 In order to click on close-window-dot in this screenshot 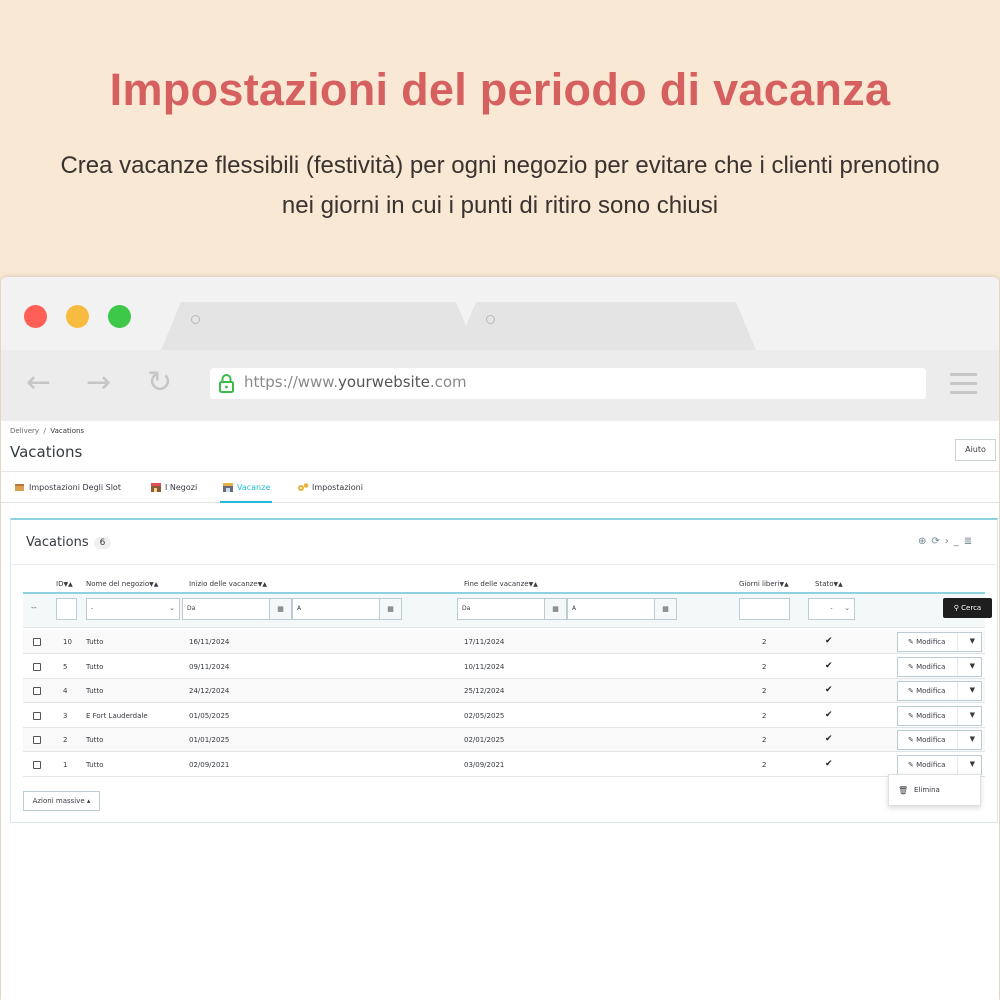, I will do `click(35, 316)`.